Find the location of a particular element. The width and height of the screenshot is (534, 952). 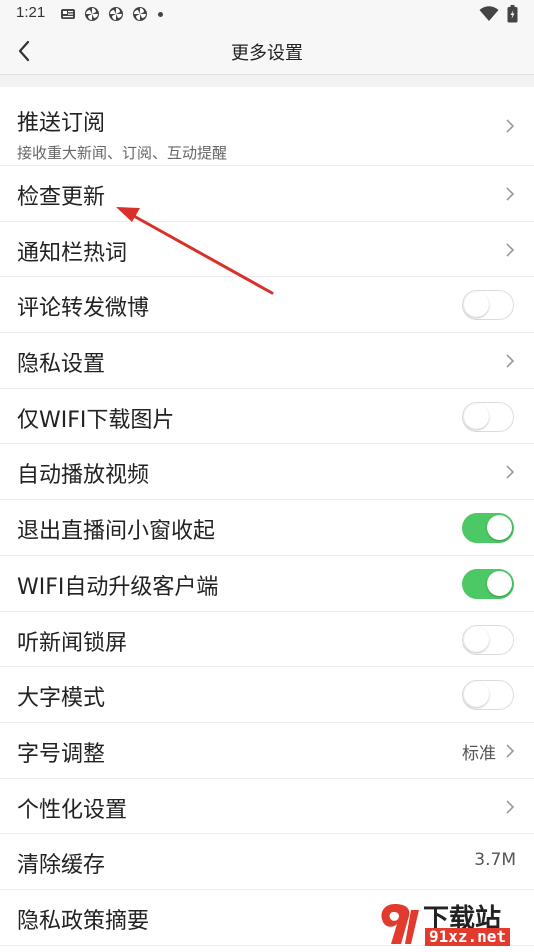

setting-label: 隐私设置 is located at coordinates (61, 365).